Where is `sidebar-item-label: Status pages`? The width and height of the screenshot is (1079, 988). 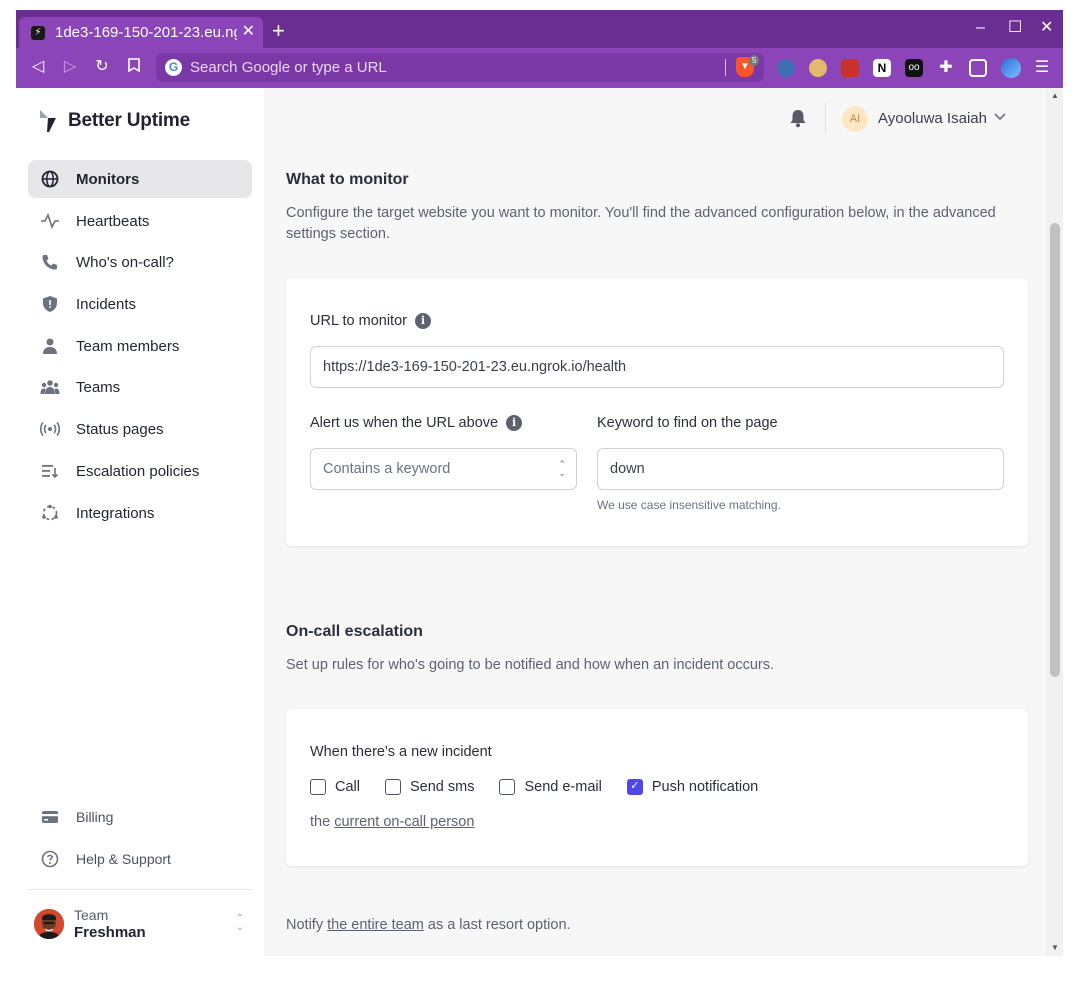 sidebar-item-label: Status pages is located at coordinates (120, 429).